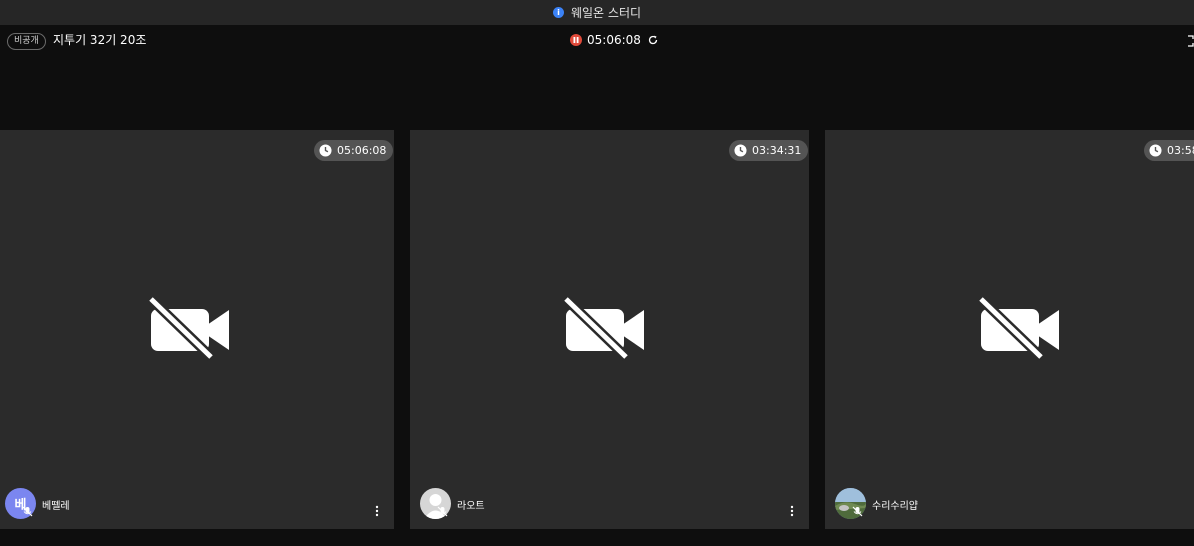 The height and width of the screenshot is (546, 1194). I want to click on participant-name: 라오트, so click(471, 506).